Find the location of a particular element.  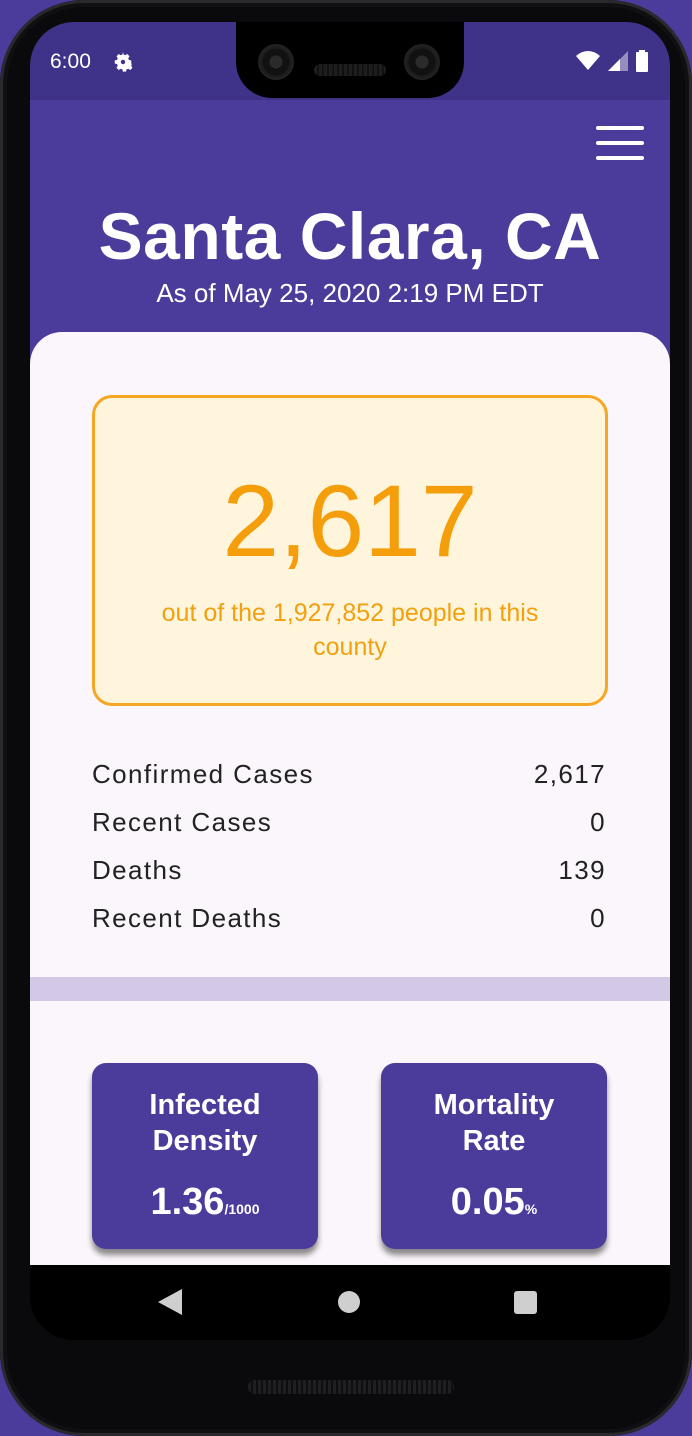

system-nav-bar is located at coordinates (350, 1302).